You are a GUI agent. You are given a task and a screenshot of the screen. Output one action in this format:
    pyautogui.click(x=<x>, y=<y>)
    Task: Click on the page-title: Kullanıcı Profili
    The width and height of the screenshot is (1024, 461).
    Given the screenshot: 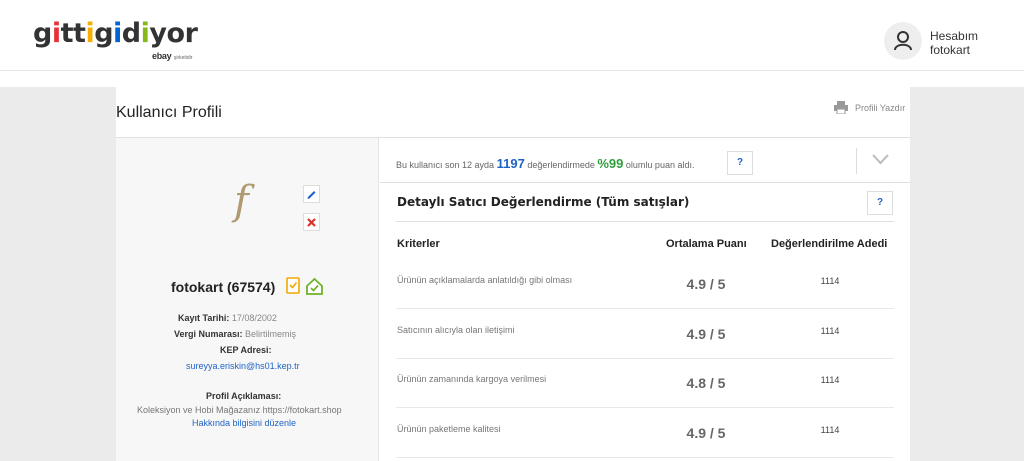 What is the action you would take?
    pyautogui.click(x=169, y=112)
    